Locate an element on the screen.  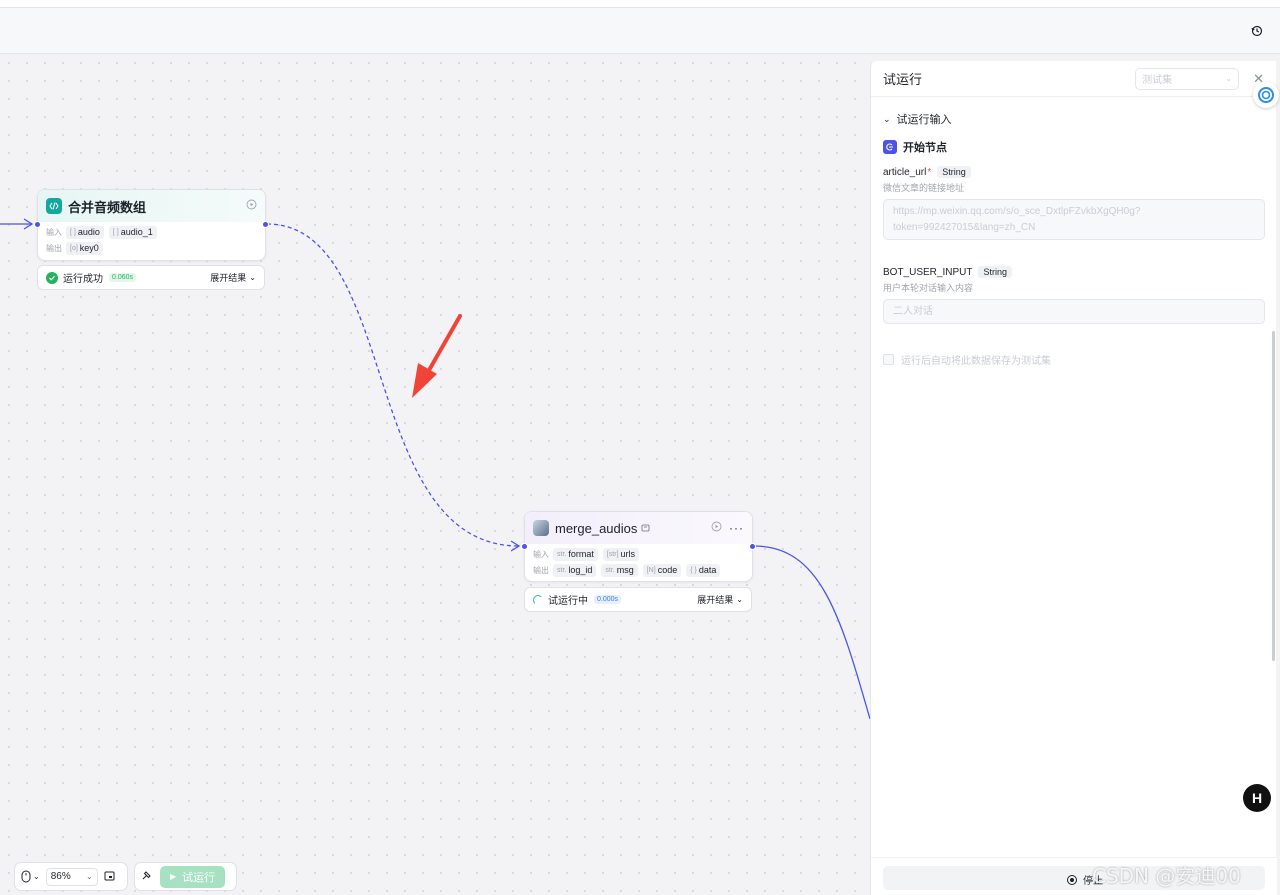
edge-outgoing is located at coordinates (811, 632).